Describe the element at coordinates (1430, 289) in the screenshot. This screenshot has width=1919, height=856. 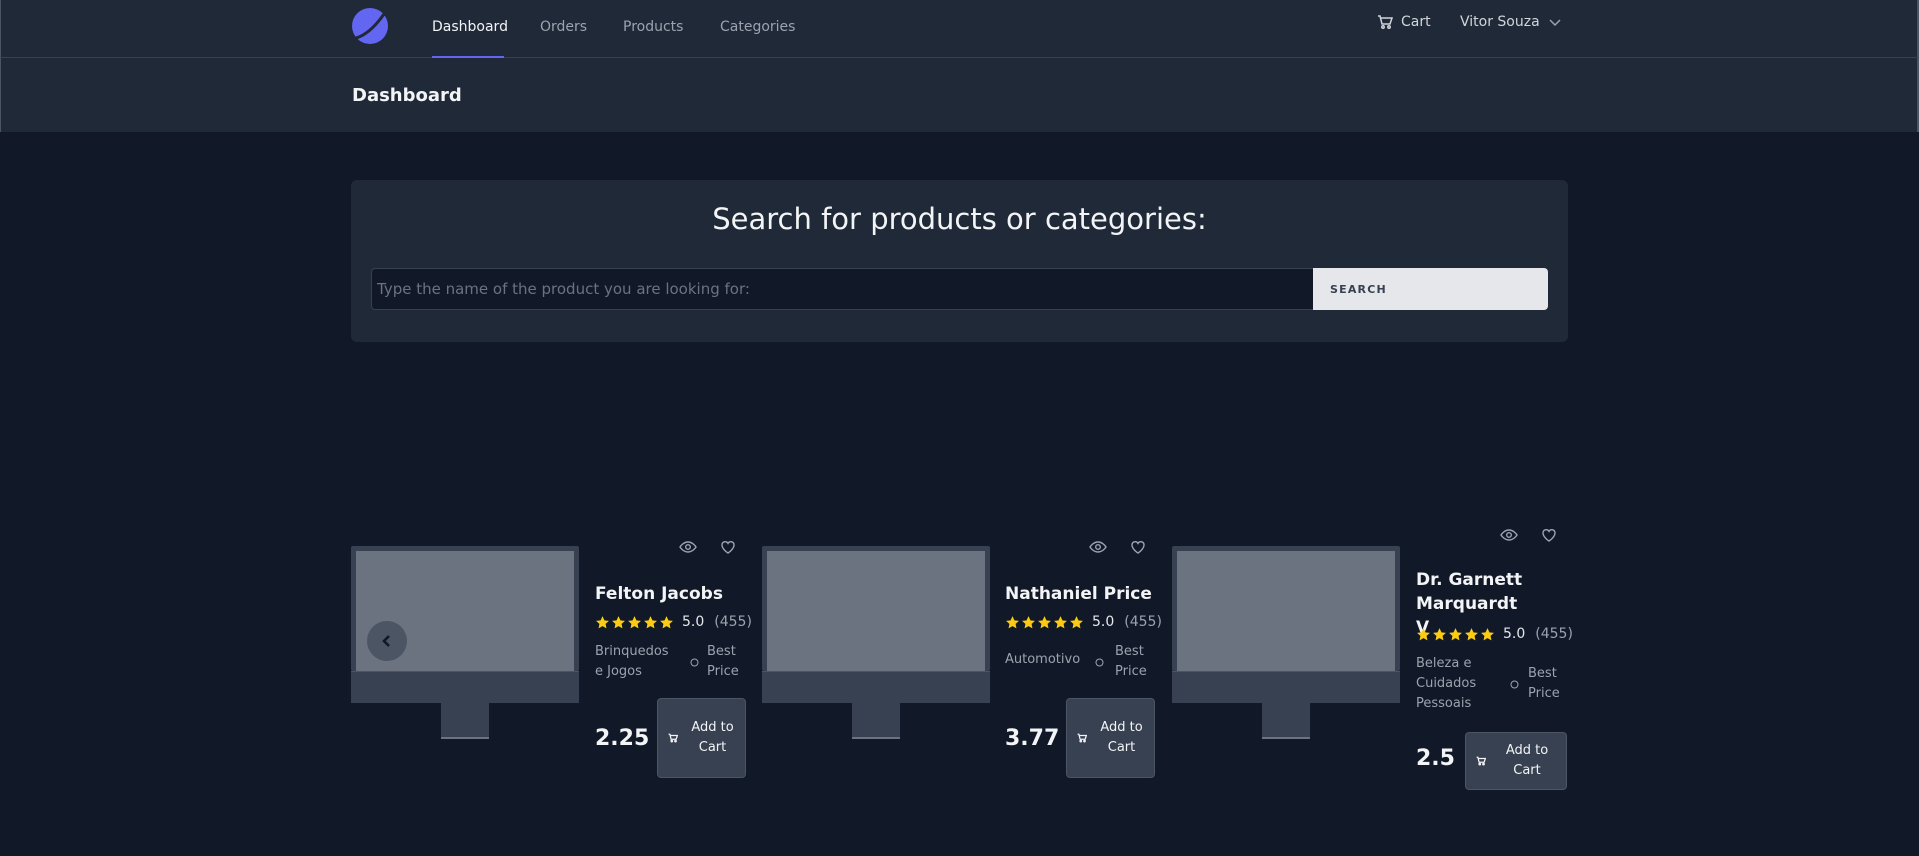
I see `search-button: SEARCH` at that location.